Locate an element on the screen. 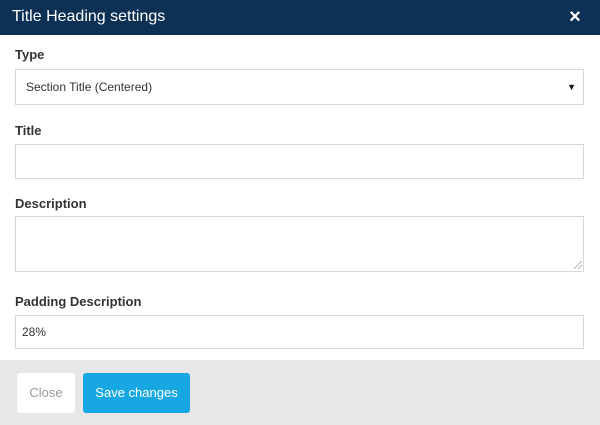  close-button: Close is located at coordinates (46, 393).